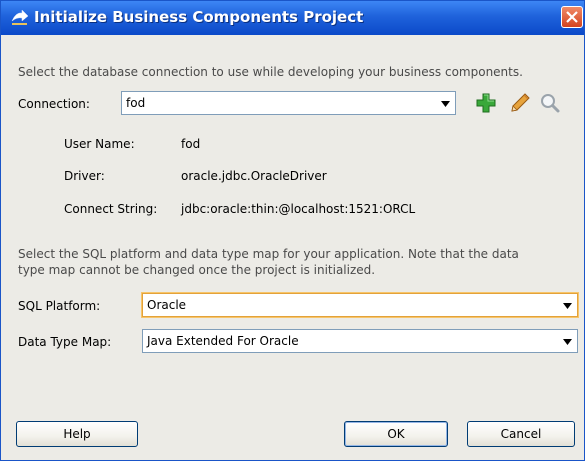  I want to click on driver-label: Driver:, so click(84, 176).